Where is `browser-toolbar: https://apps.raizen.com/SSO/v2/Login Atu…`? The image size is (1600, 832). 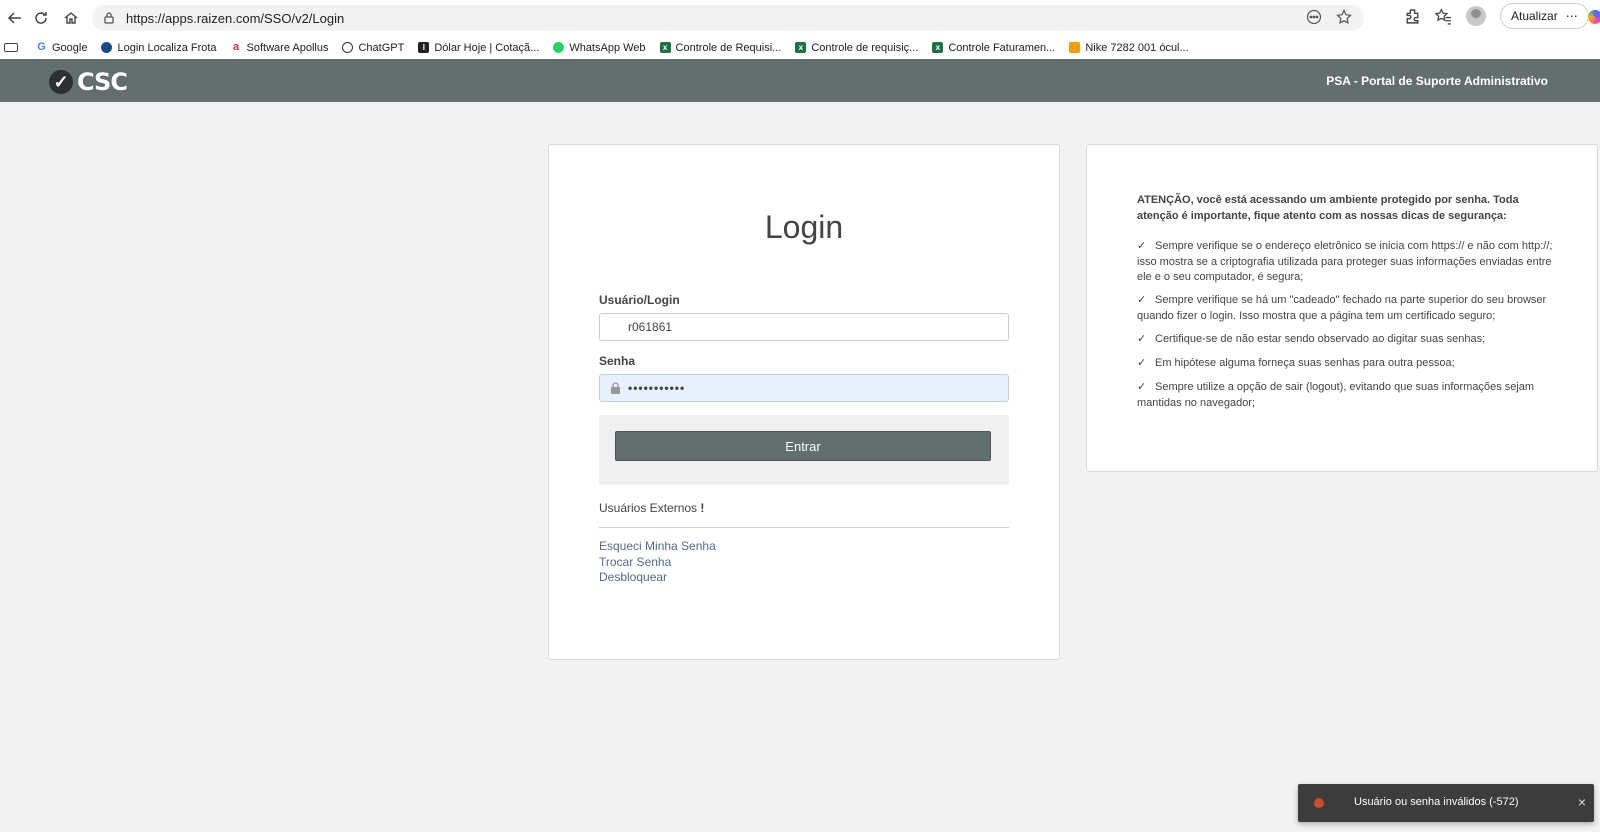 browser-toolbar: https://apps.raizen.com/SSO/v2/Login Atu… is located at coordinates (800, 18).